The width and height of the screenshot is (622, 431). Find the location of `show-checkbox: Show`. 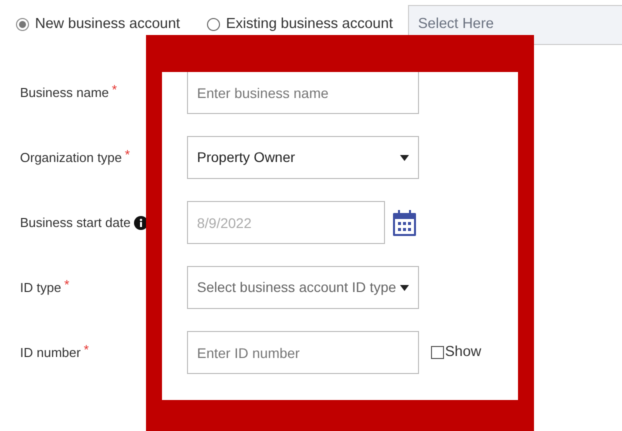

show-checkbox: Show is located at coordinates (456, 353).